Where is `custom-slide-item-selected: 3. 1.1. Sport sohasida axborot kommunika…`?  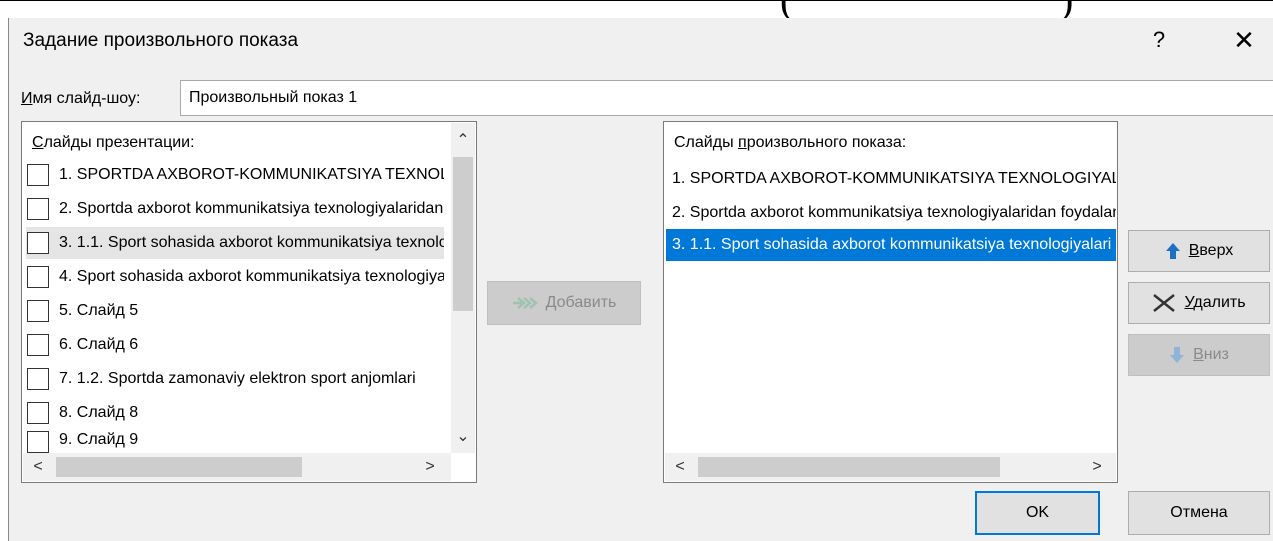 custom-slide-item-selected: 3. 1.1. Sport sohasida axborot kommunika… is located at coordinates (891, 245).